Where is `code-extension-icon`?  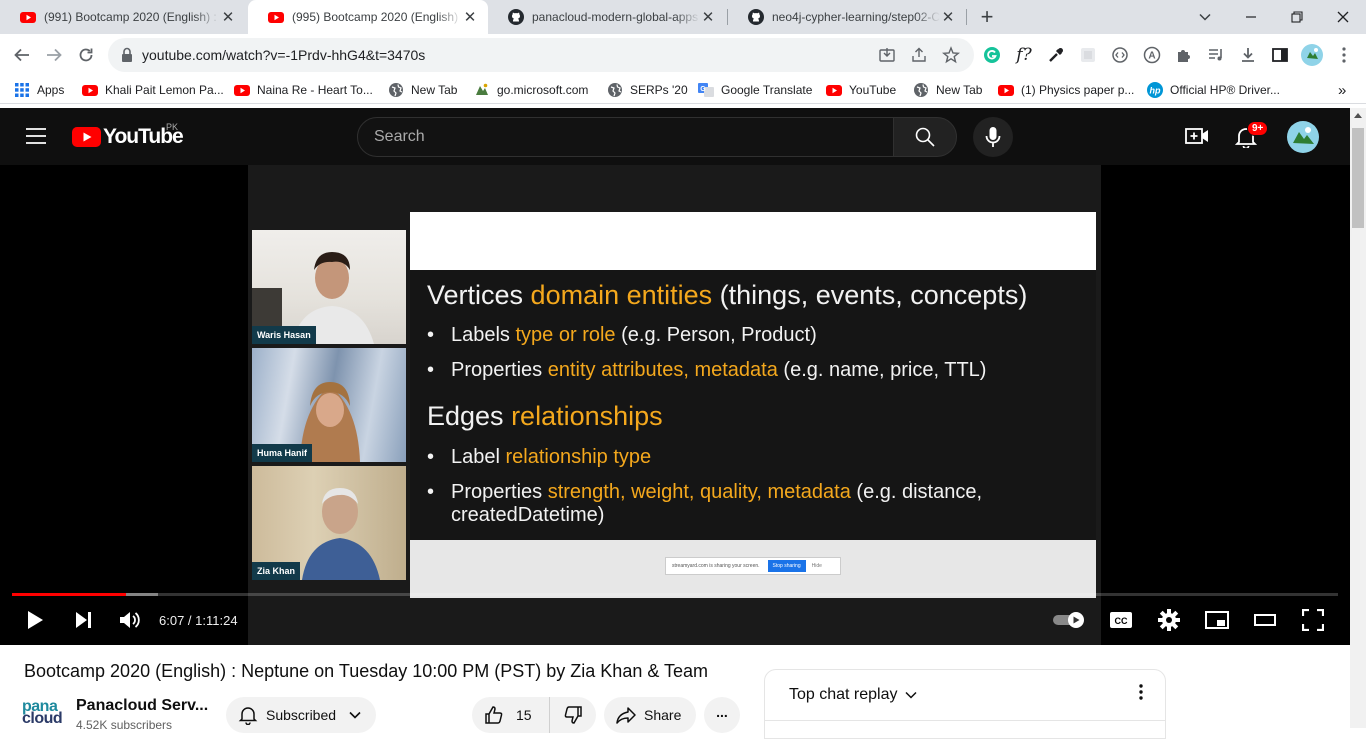 code-extension-icon is located at coordinates (1120, 55).